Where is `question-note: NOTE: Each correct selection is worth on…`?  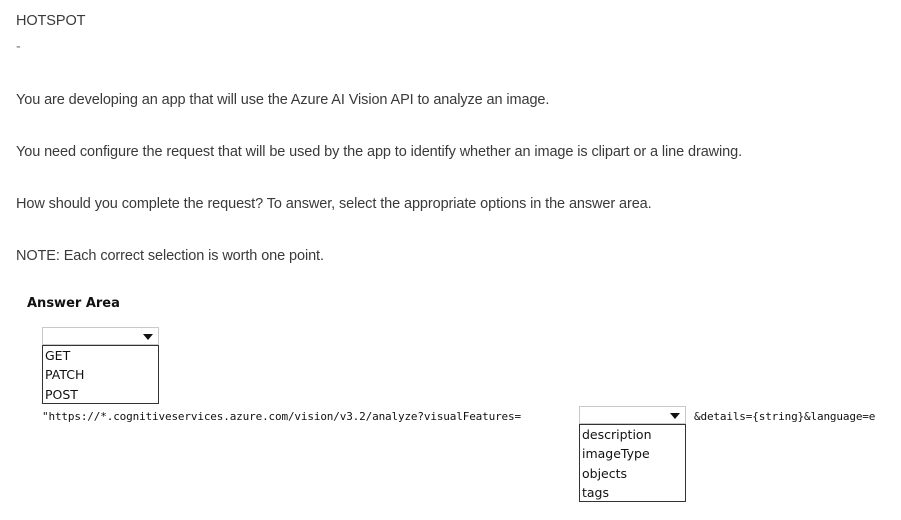
question-note: NOTE: Each correct selection is worth on… is located at coordinates (170, 256).